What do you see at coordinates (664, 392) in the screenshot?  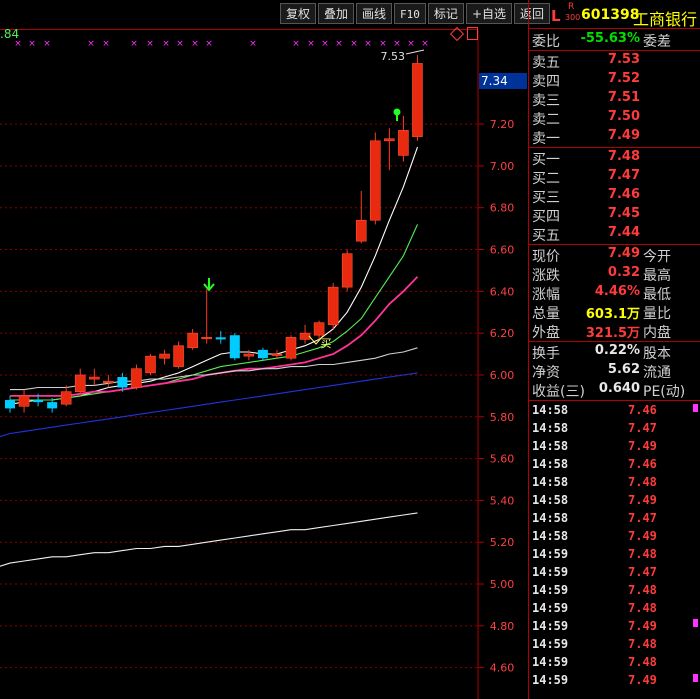 I see `fund-row-2-label2: PE(动)` at bounding box center [664, 392].